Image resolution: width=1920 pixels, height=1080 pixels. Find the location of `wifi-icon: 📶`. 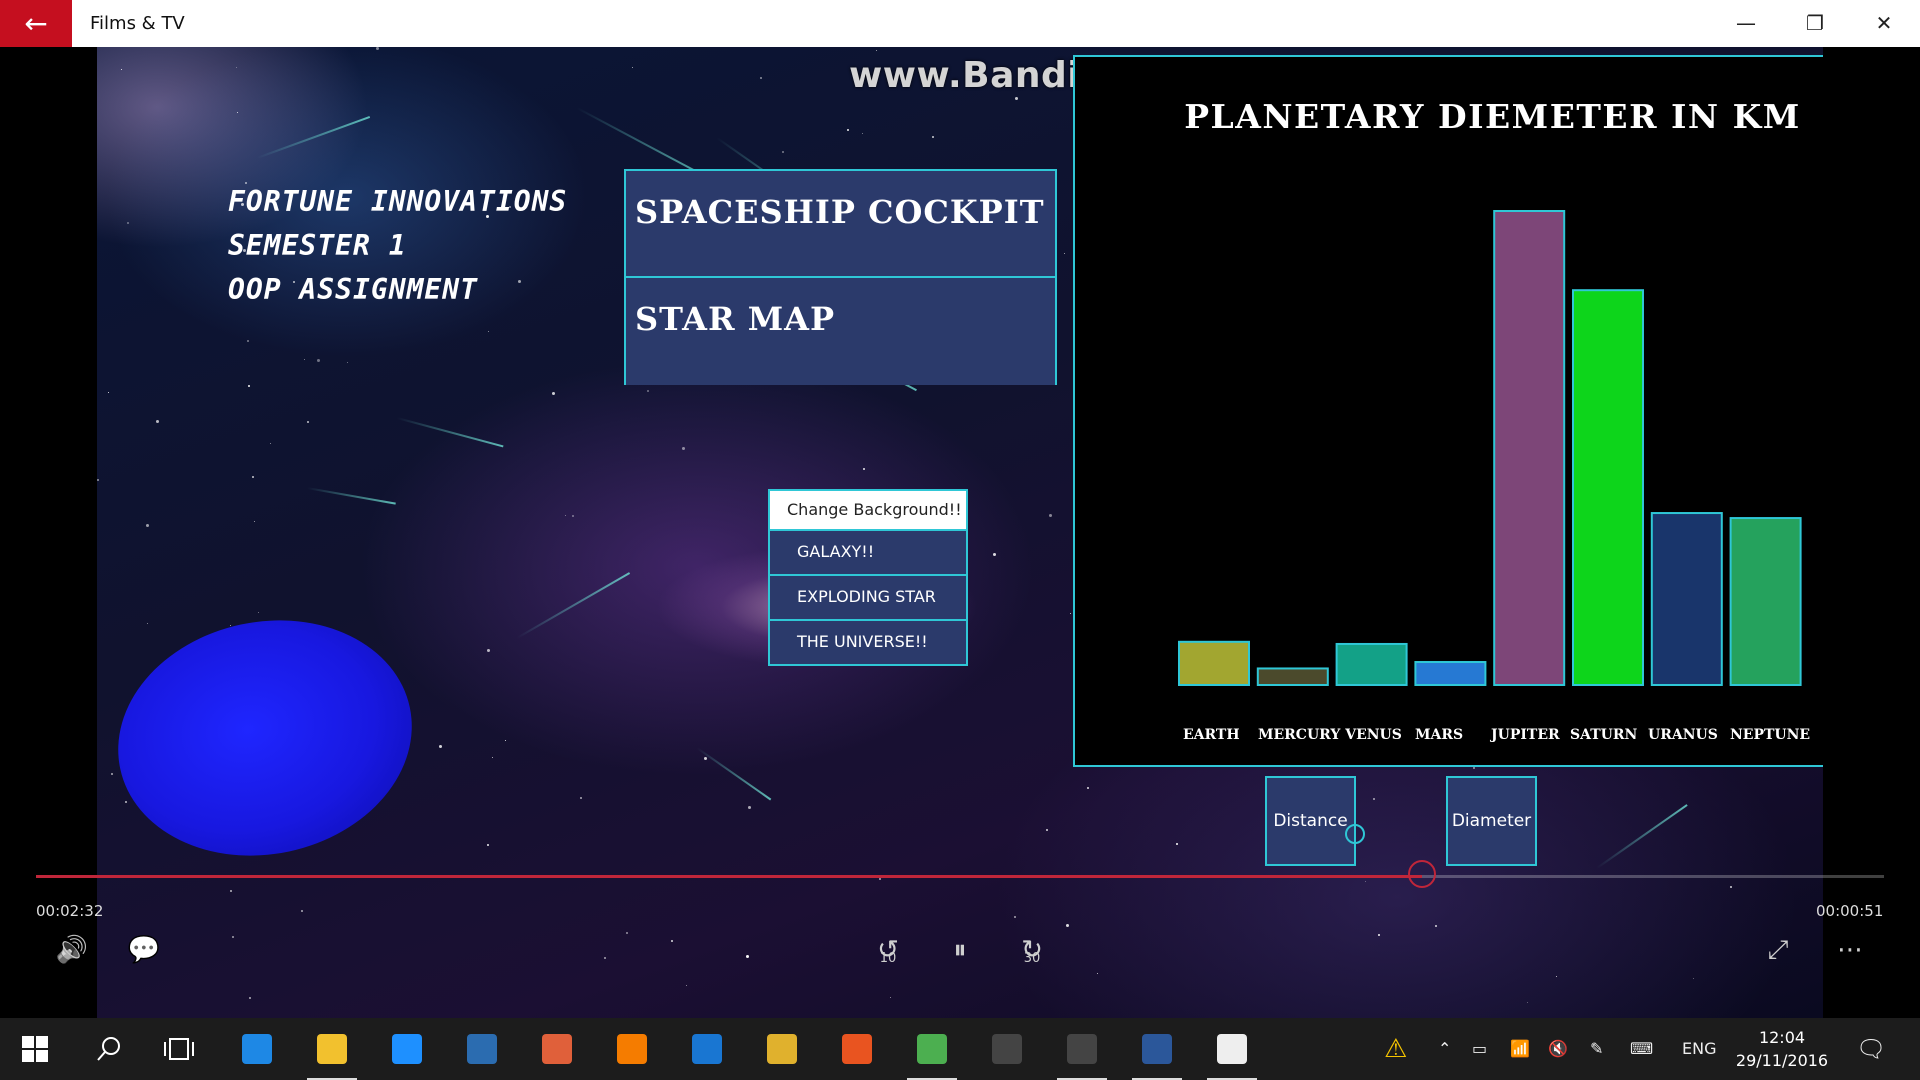

wifi-icon: 📶 is located at coordinates (1520, 1049).